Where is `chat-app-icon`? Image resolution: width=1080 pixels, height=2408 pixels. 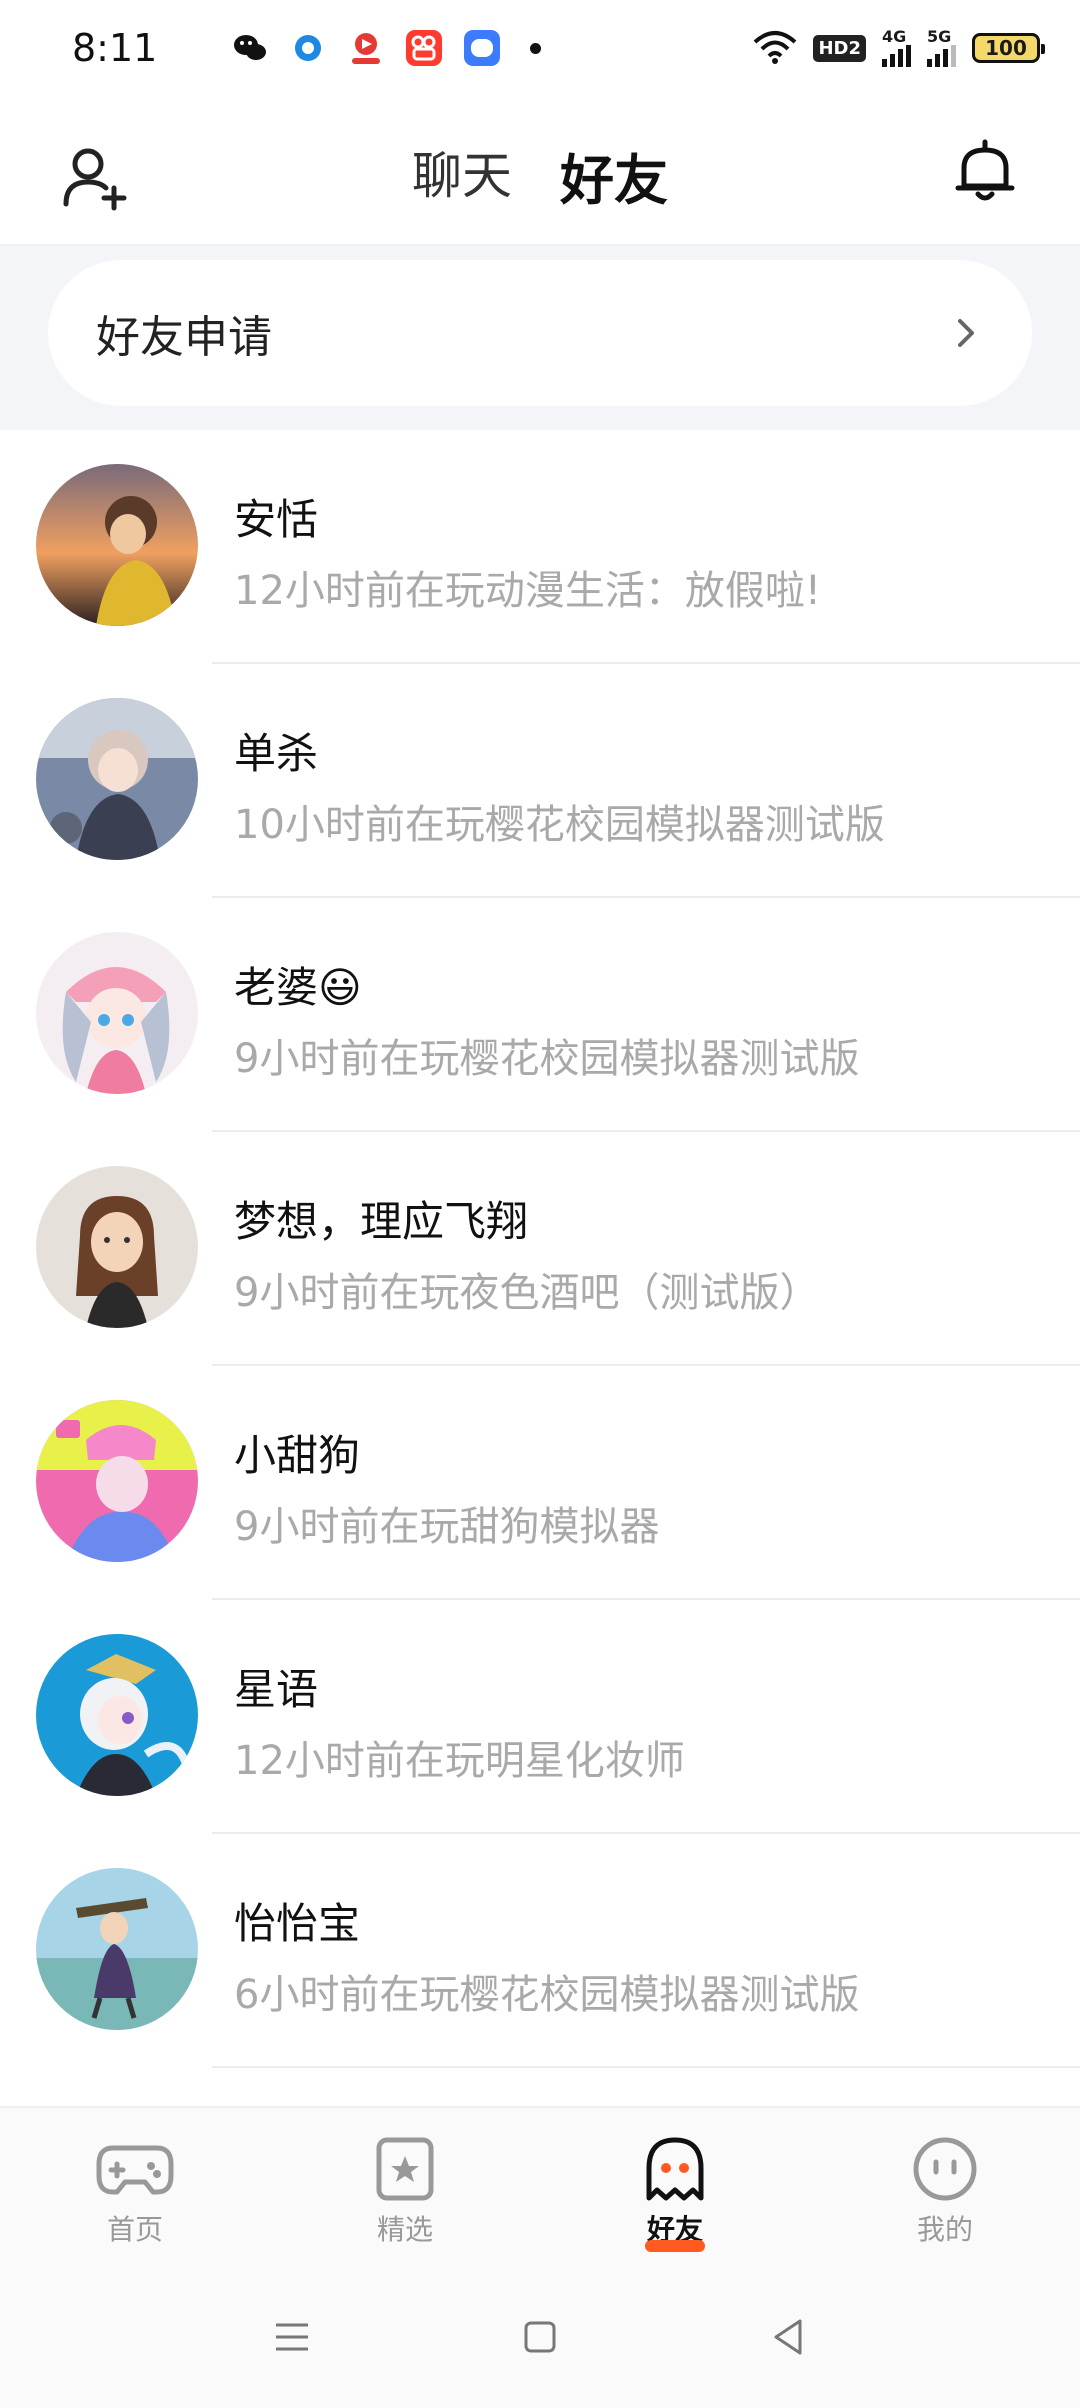
chat-app-icon is located at coordinates (482, 48).